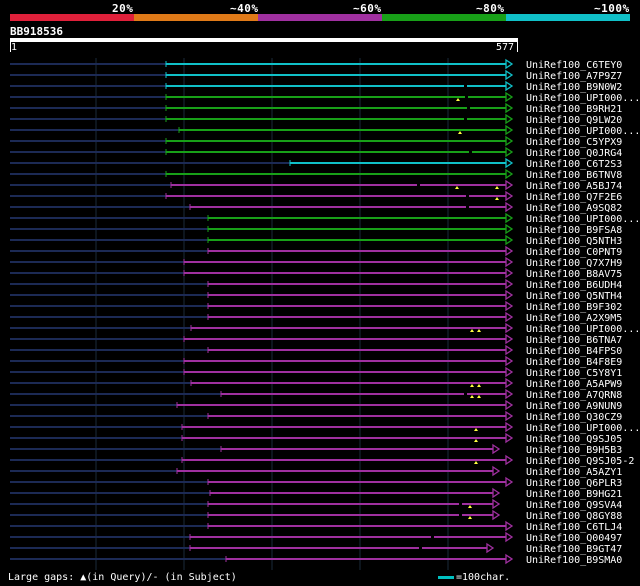 The image size is (640, 586). Describe the element at coordinates (316, 64) in the screenshot. I see `hit-row: UniRef100_C6TEY0` at that location.